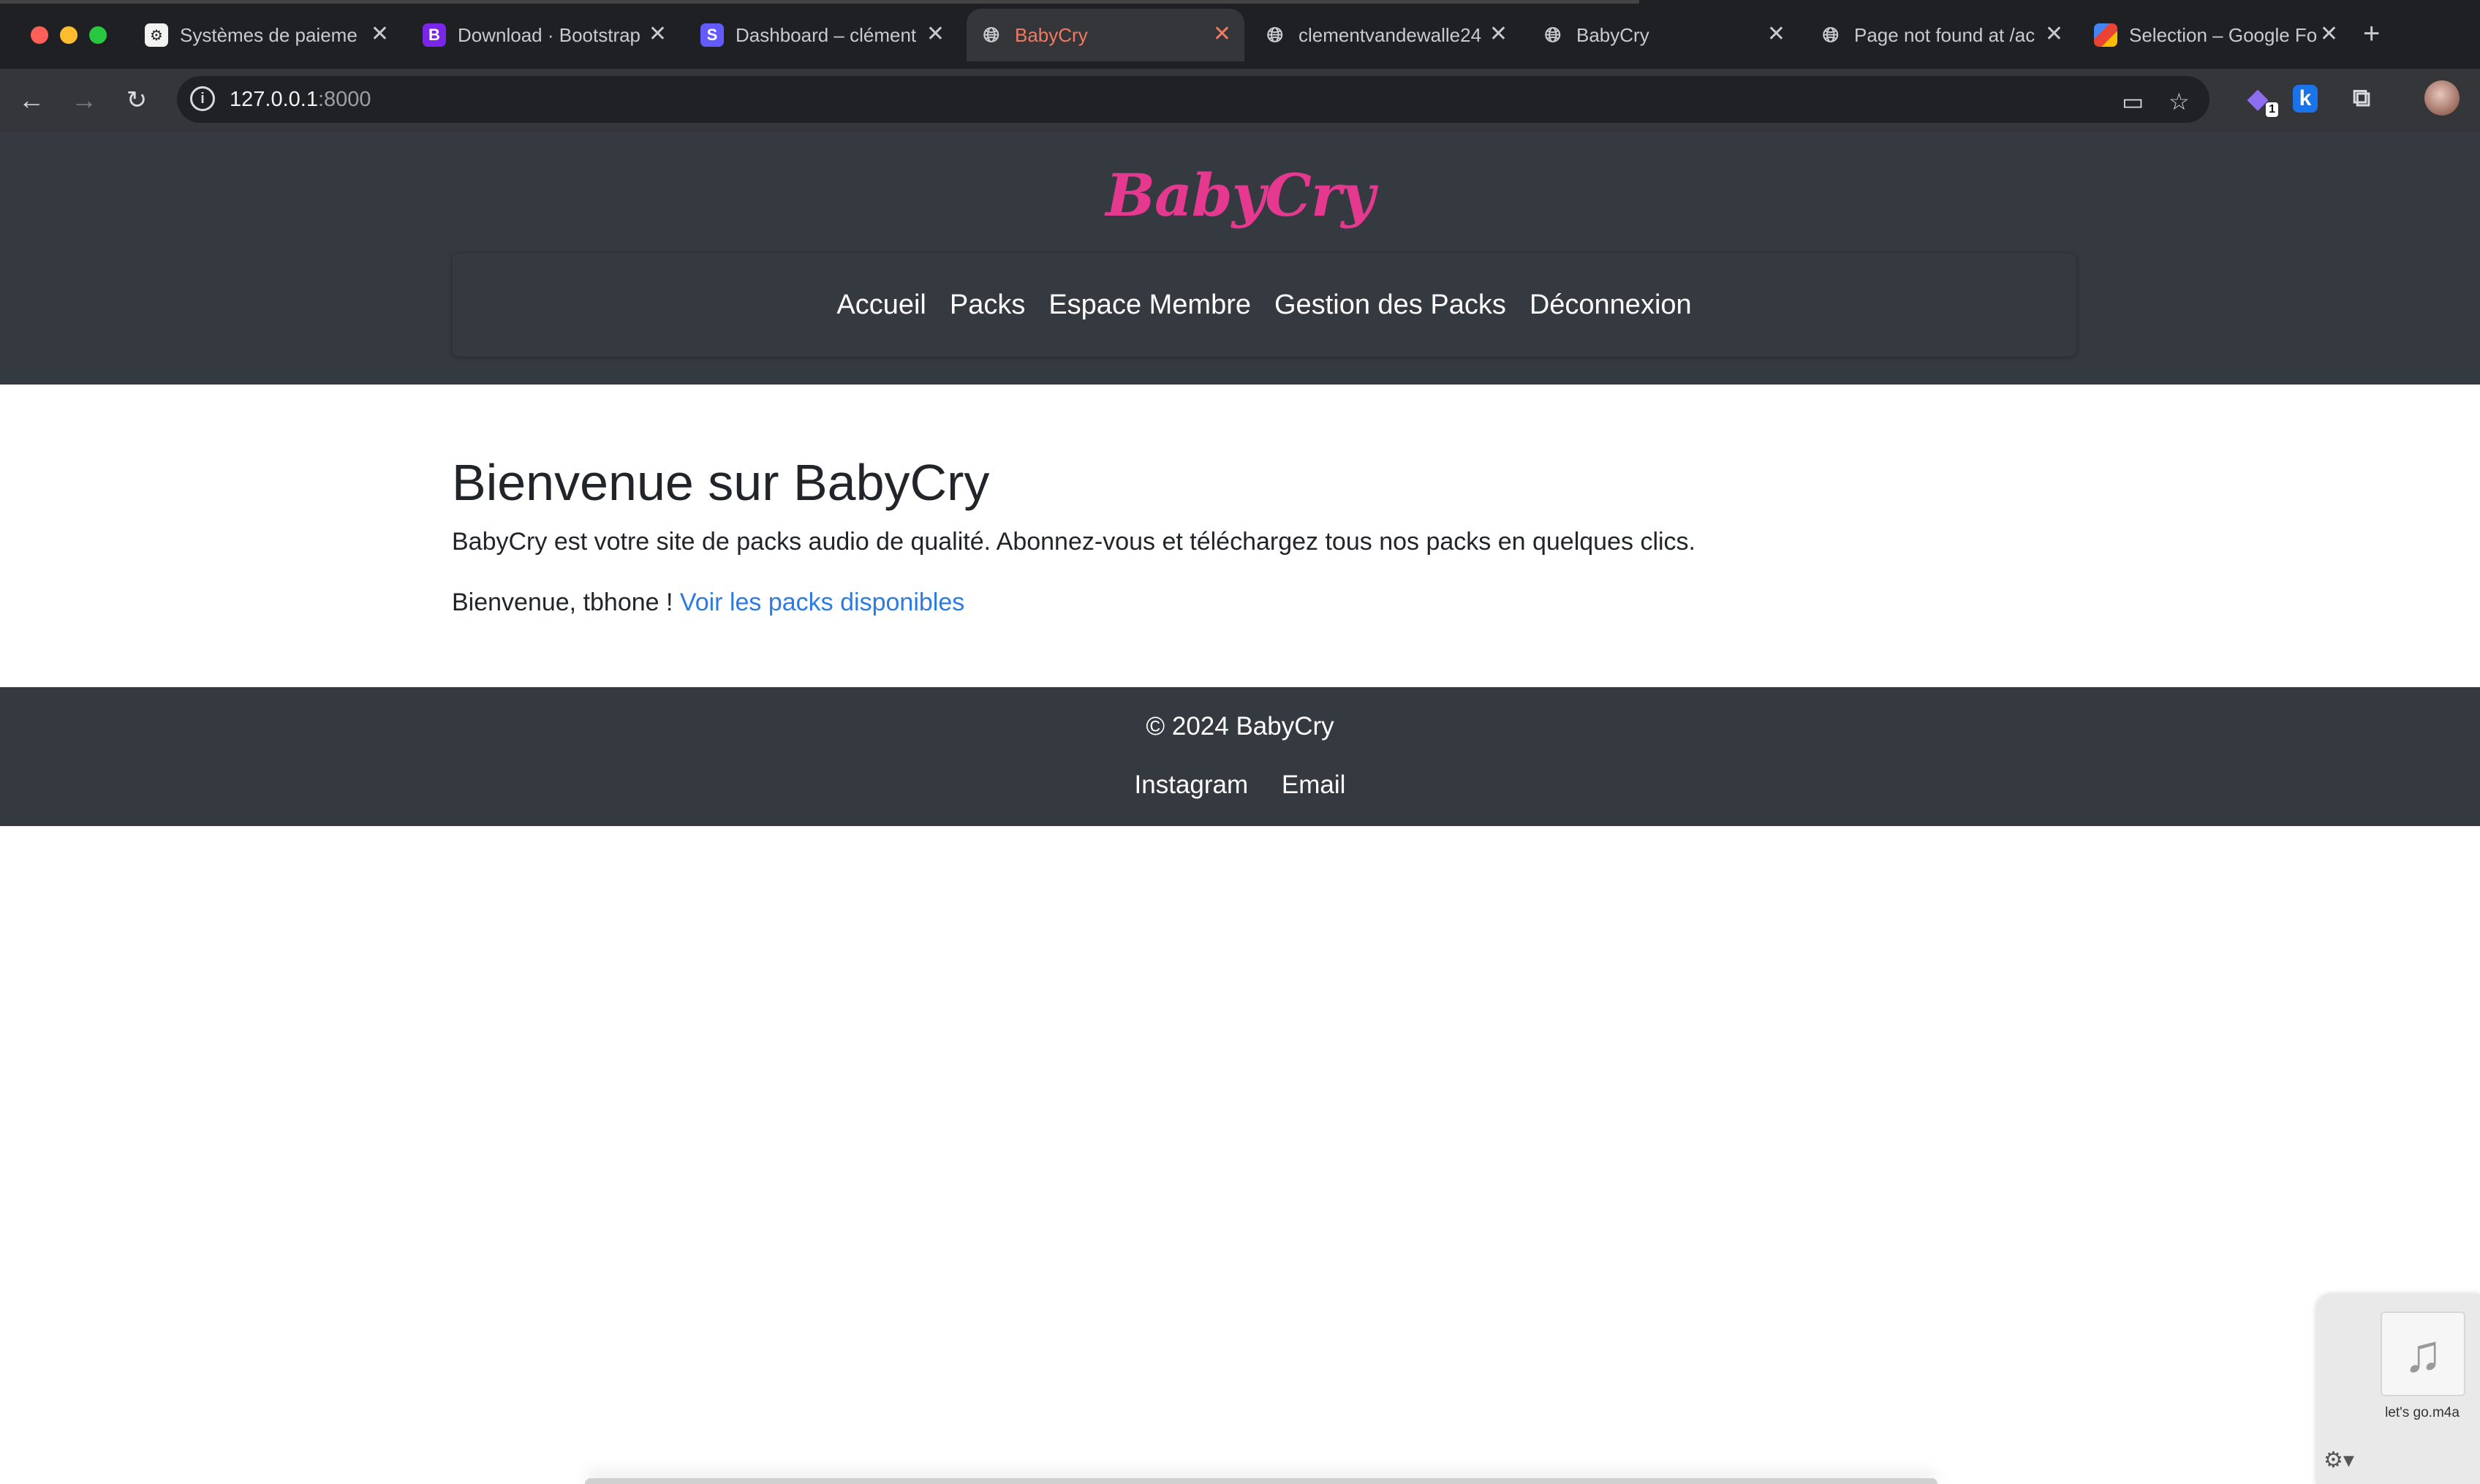  Describe the element at coordinates (712, 35) in the screenshot. I see `stripe-icon: S` at that location.